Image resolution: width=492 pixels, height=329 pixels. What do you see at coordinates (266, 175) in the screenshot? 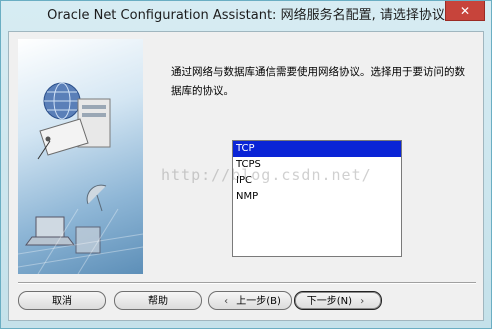
I see `watermark-text: http://blog.csdn.net/` at bounding box center [266, 175].